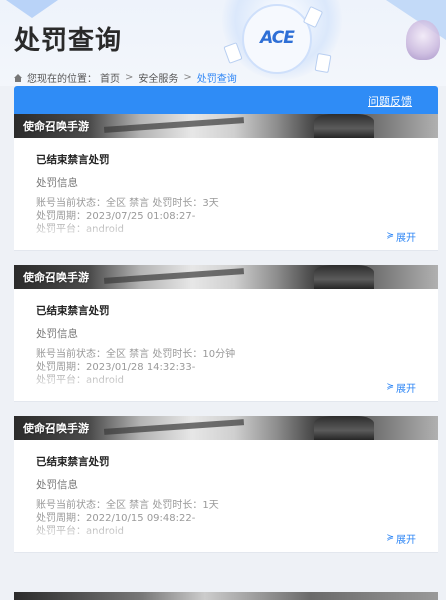  What do you see at coordinates (127, 505) in the screenshot?
I see `detail-account-status: 账号当前状态：全区 禁言 处罚时长：1天` at bounding box center [127, 505].